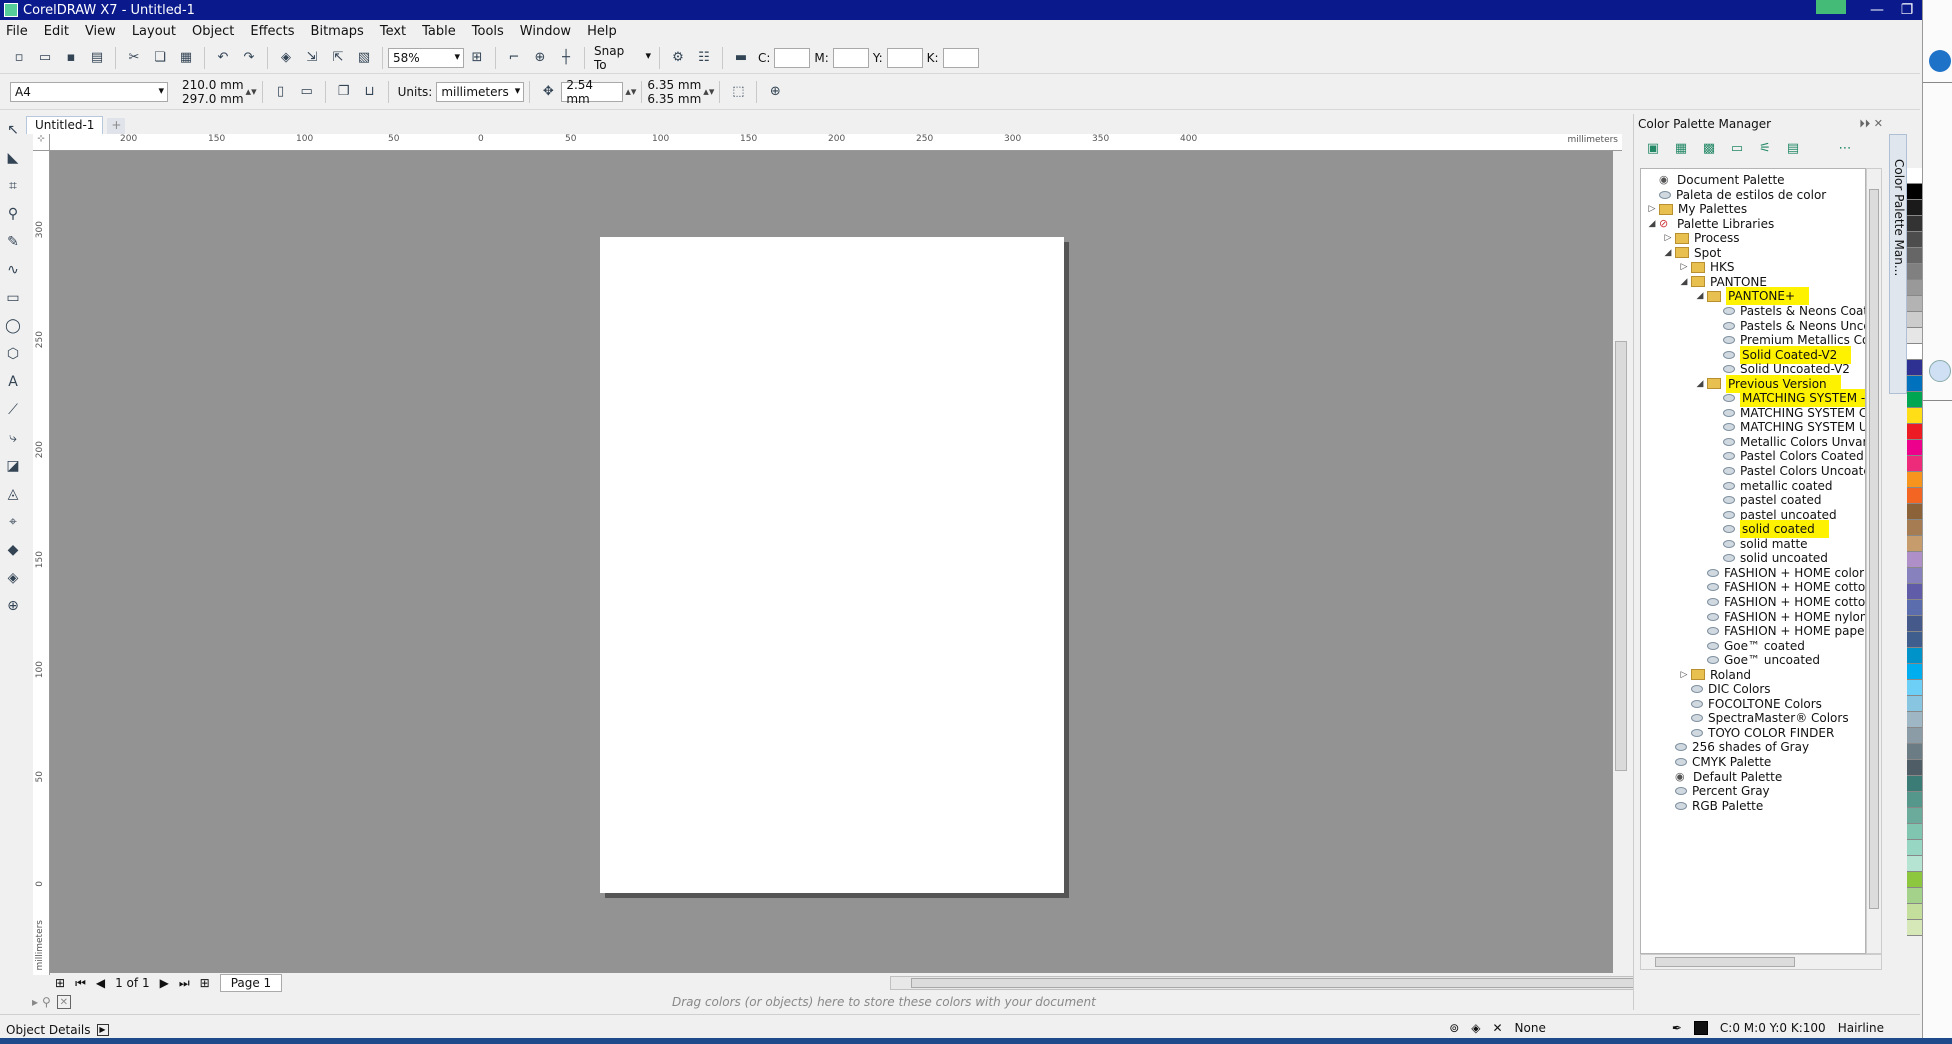 Image resolution: width=1952 pixels, height=1044 pixels. Describe the element at coordinates (602, 31) in the screenshot. I see `menu-help: Help` at that location.